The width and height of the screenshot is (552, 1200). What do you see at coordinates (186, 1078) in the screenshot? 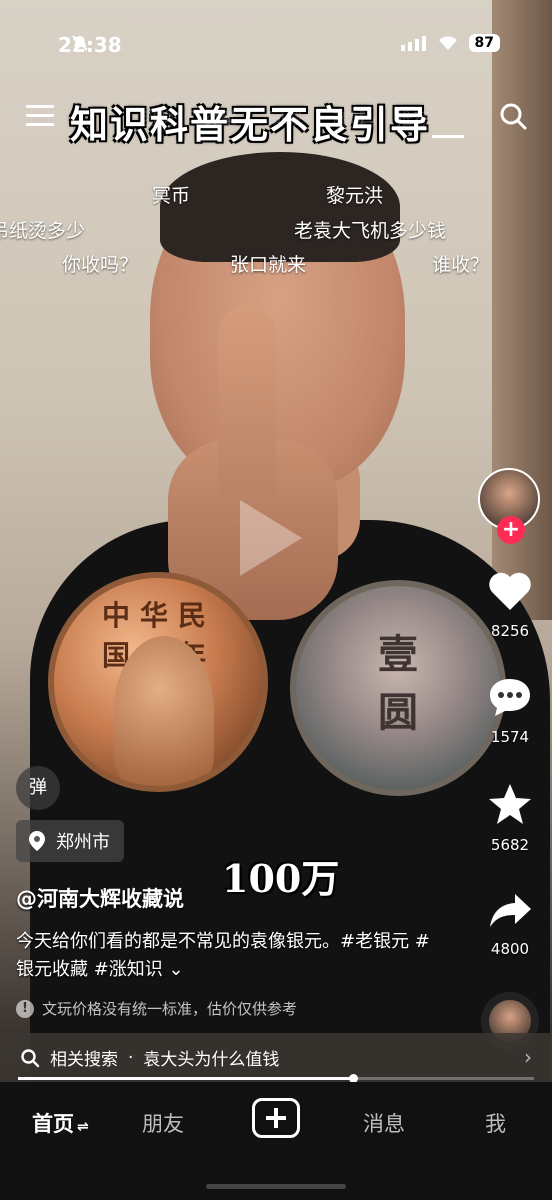
I see `progress-fill` at bounding box center [186, 1078].